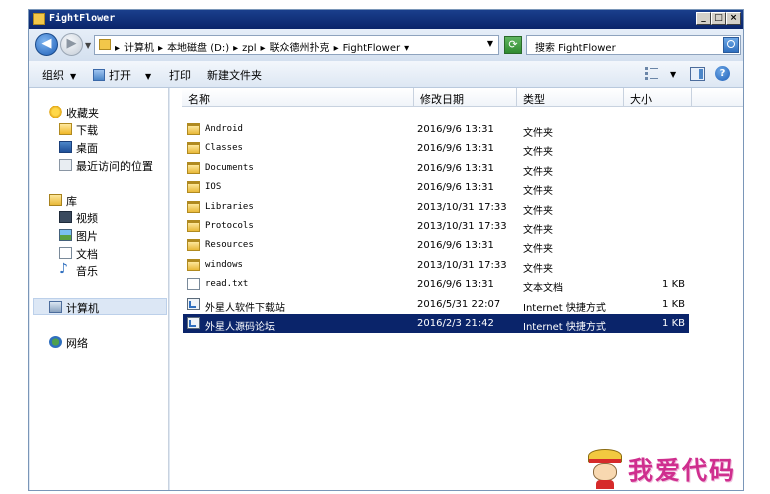  What do you see at coordinates (139, 48) in the screenshot?
I see `breadcrumb-computer: 计算机` at bounding box center [139, 48].